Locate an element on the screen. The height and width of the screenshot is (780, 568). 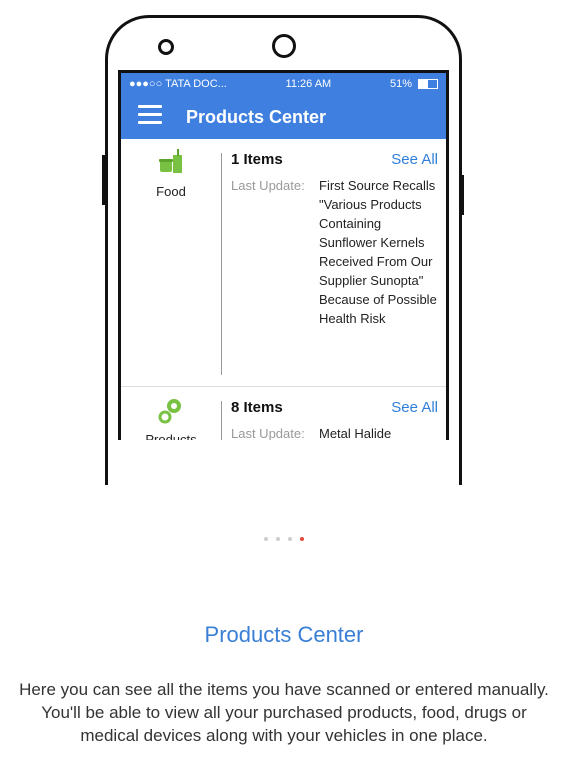
last-update-value: Metal Halide is located at coordinates (355, 433).